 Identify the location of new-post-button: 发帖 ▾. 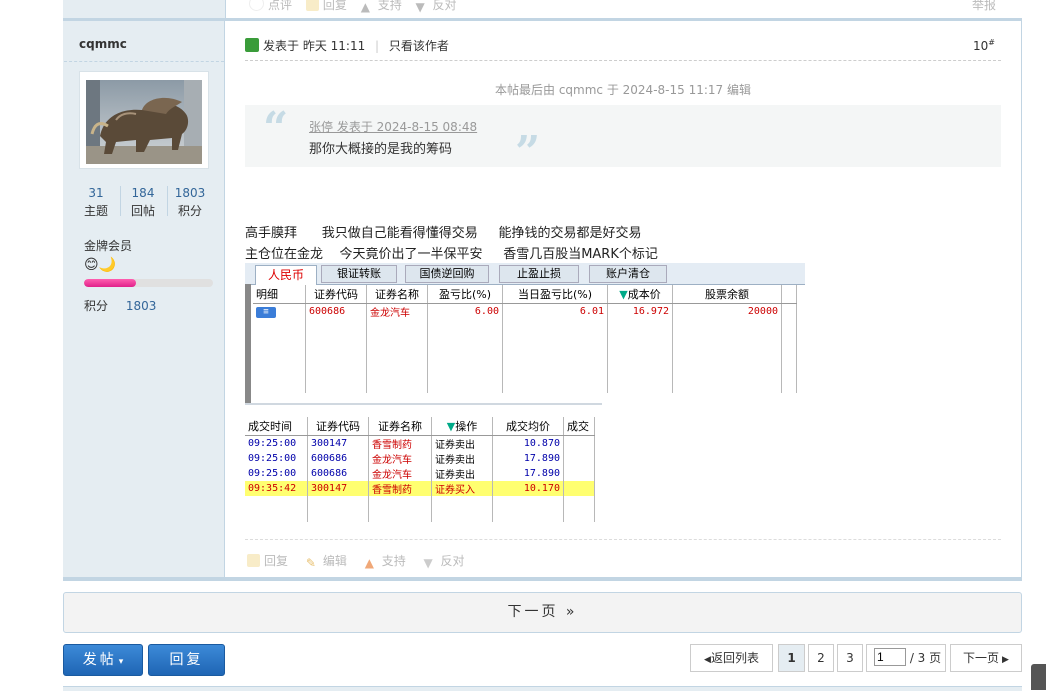
(103, 660).